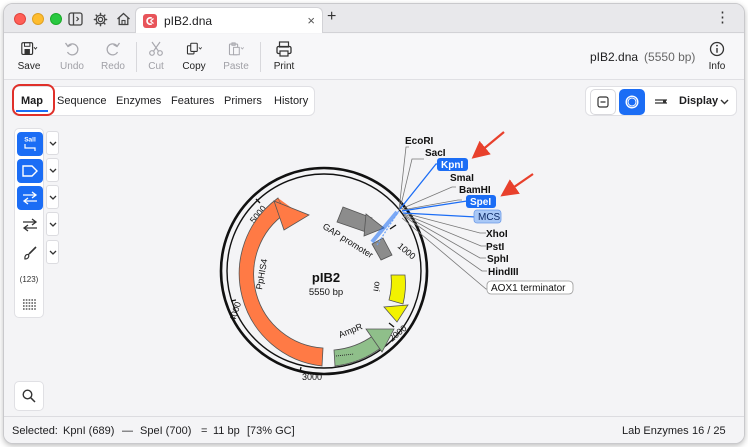 Image resolution: width=748 pixels, height=447 pixels. I want to click on feature-aox1-terminator: AOX1 terminator, so click(528, 288).